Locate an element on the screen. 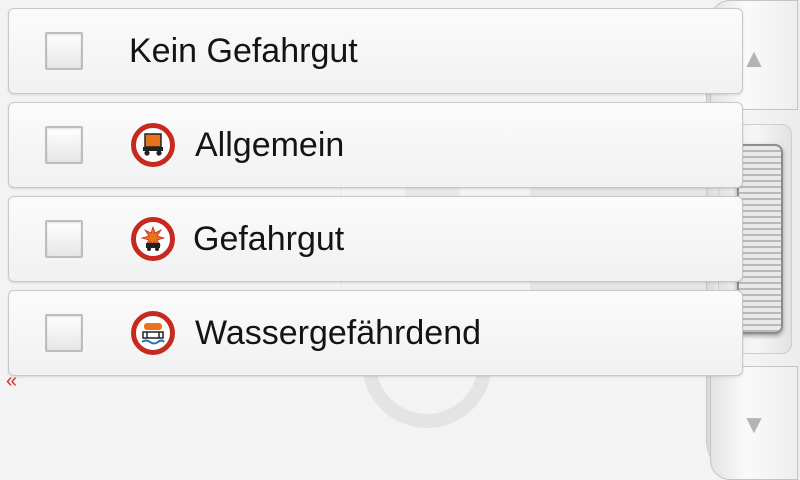 This screenshot has width=800, height=480. scrollbar-thumb is located at coordinates (760, 239).